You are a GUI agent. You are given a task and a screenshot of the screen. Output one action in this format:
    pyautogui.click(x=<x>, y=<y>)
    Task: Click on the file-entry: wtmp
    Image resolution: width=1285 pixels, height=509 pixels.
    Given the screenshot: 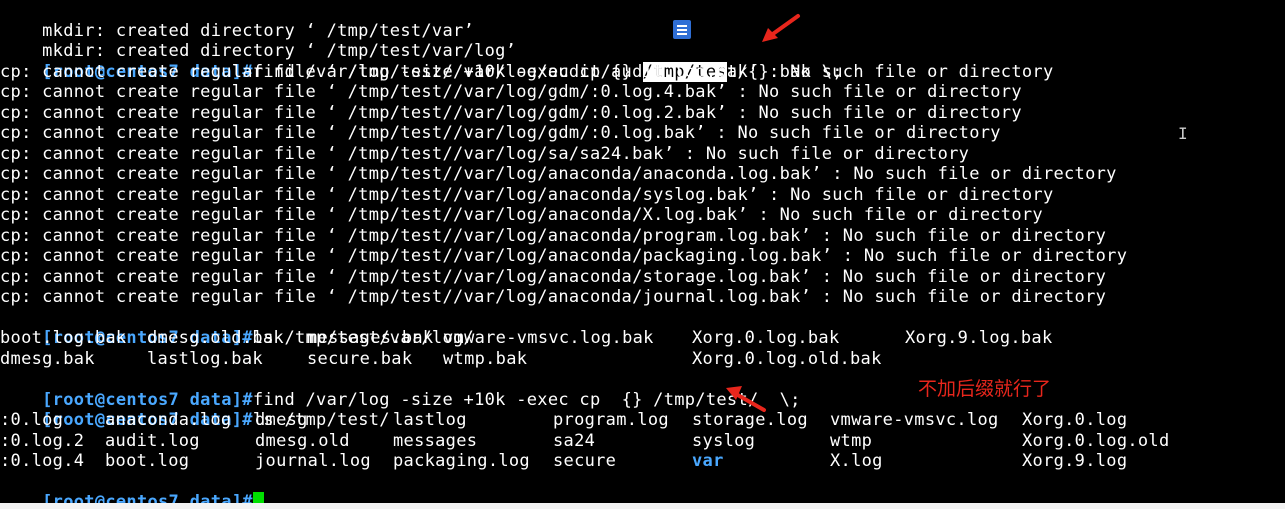 What is the action you would take?
    pyautogui.click(x=851, y=440)
    